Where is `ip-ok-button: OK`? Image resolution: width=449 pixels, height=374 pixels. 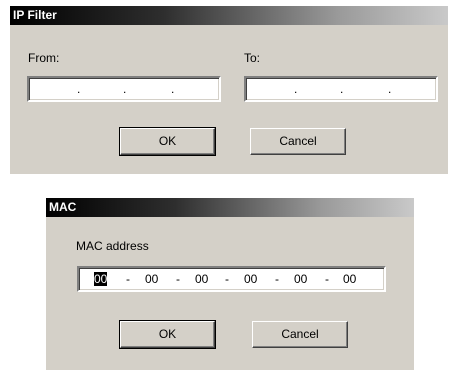
ip-ok-button: OK is located at coordinates (167, 141).